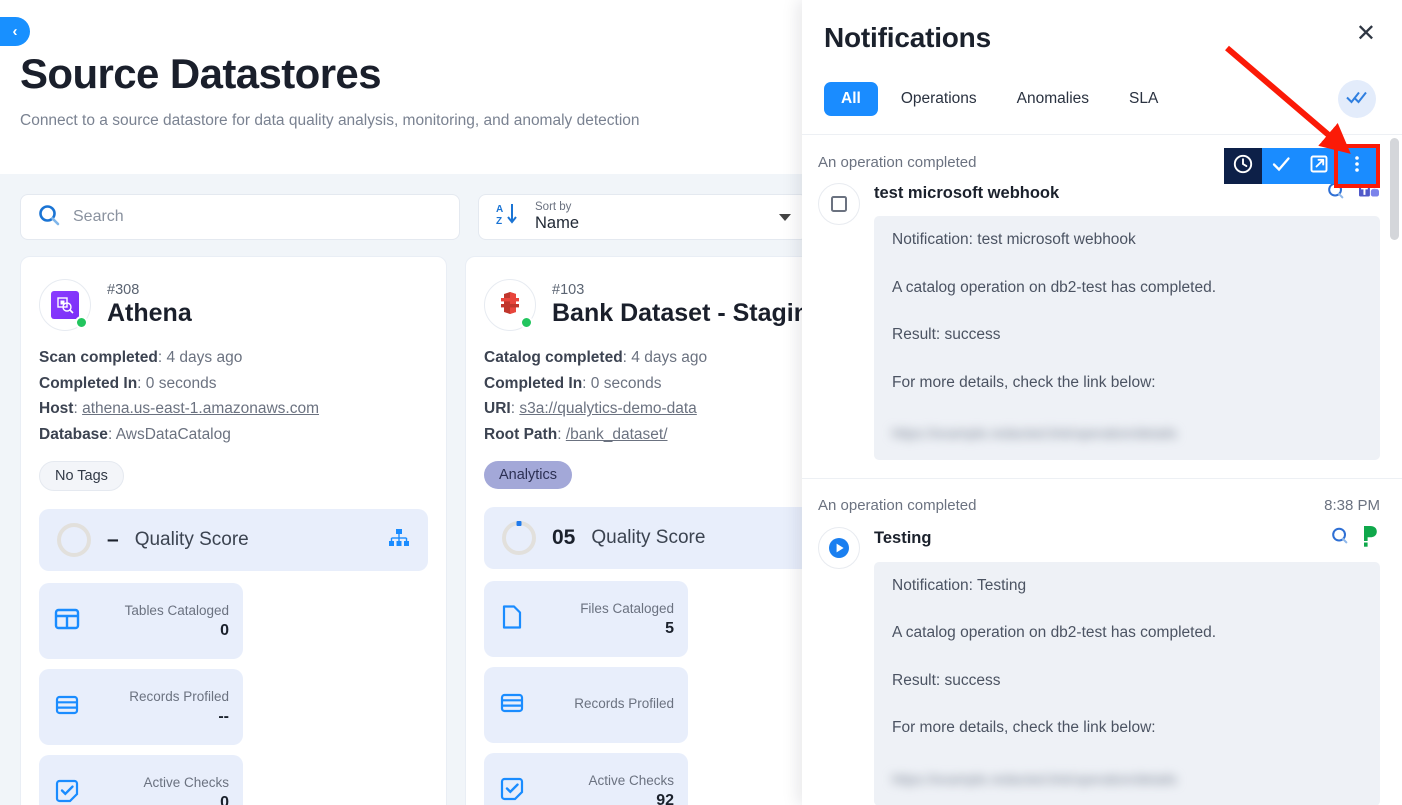  I want to click on stat-tile: Active Checks 0, so click(141, 780).